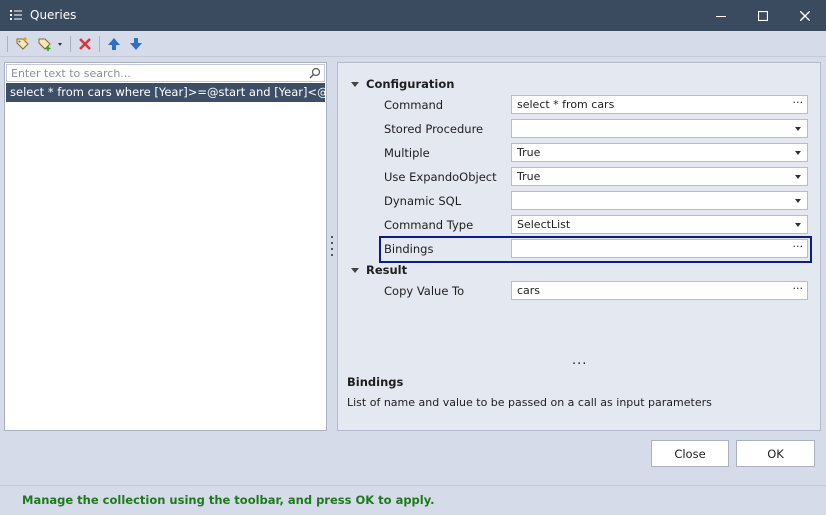  I want to click on move-down-icon, so click(136, 44).